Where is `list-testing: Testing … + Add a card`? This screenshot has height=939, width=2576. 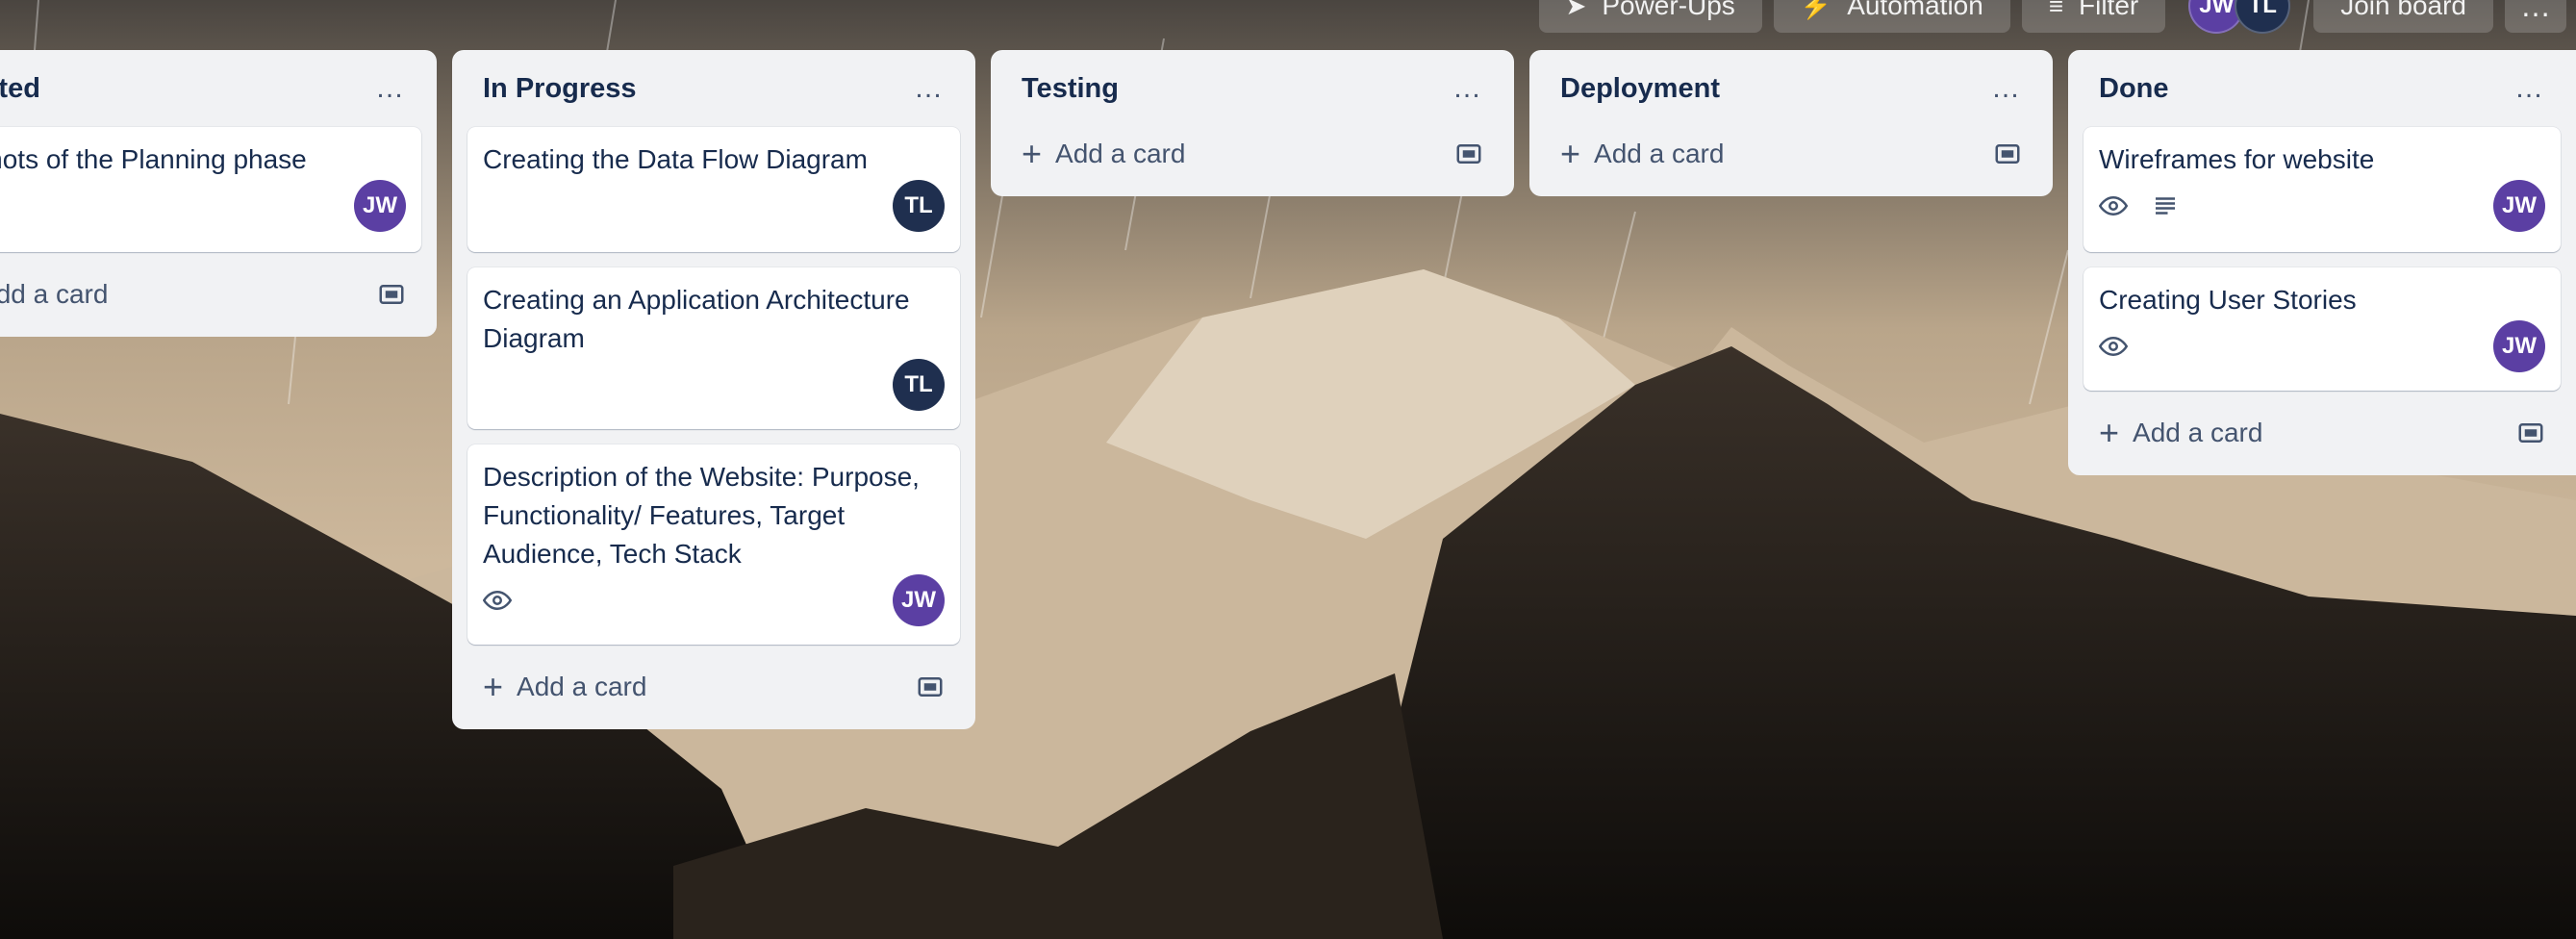 list-testing: Testing … + Add a card is located at coordinates (1252, 123).